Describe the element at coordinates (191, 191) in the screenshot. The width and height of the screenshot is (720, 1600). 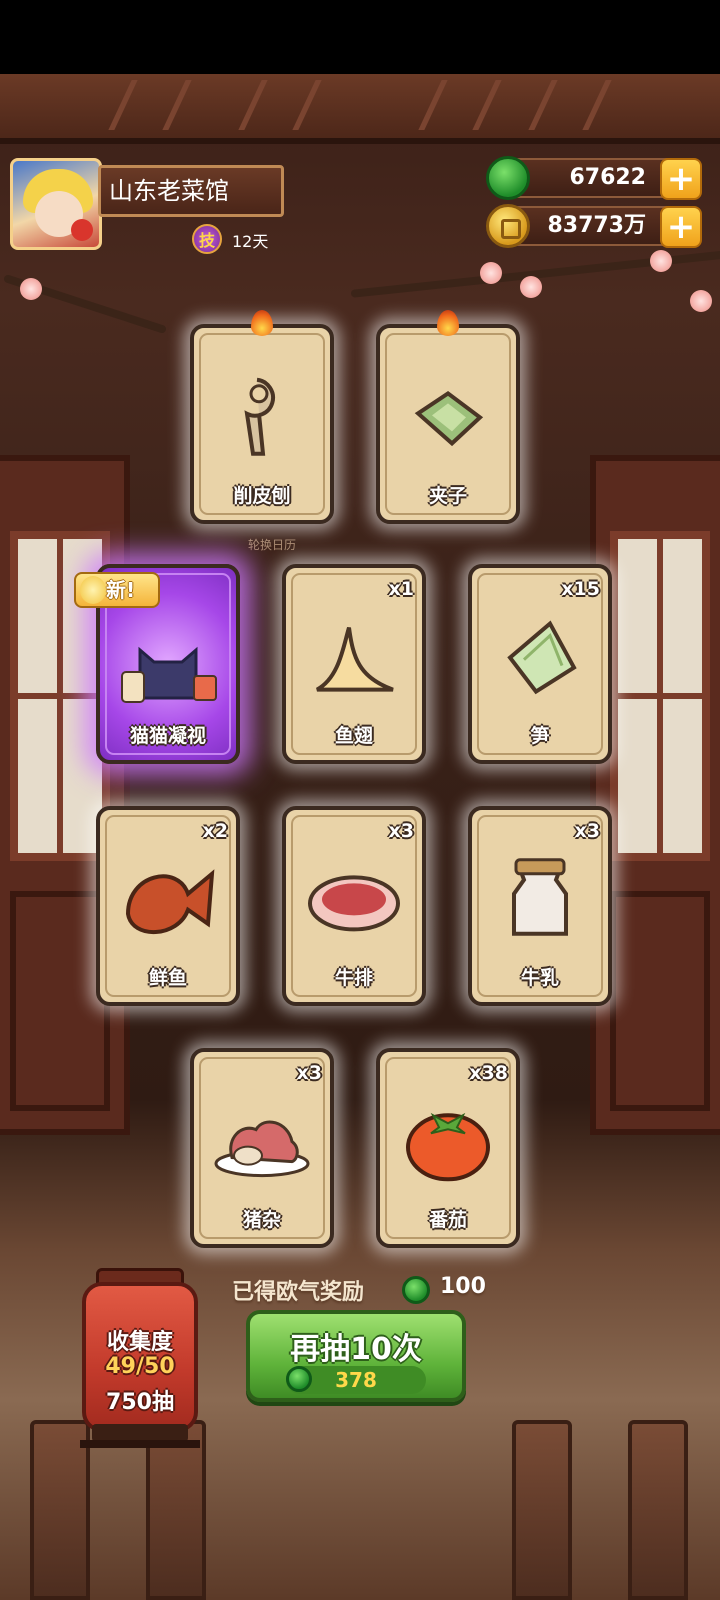
I see `restaurant-name: 山东老菜馆` at that location.